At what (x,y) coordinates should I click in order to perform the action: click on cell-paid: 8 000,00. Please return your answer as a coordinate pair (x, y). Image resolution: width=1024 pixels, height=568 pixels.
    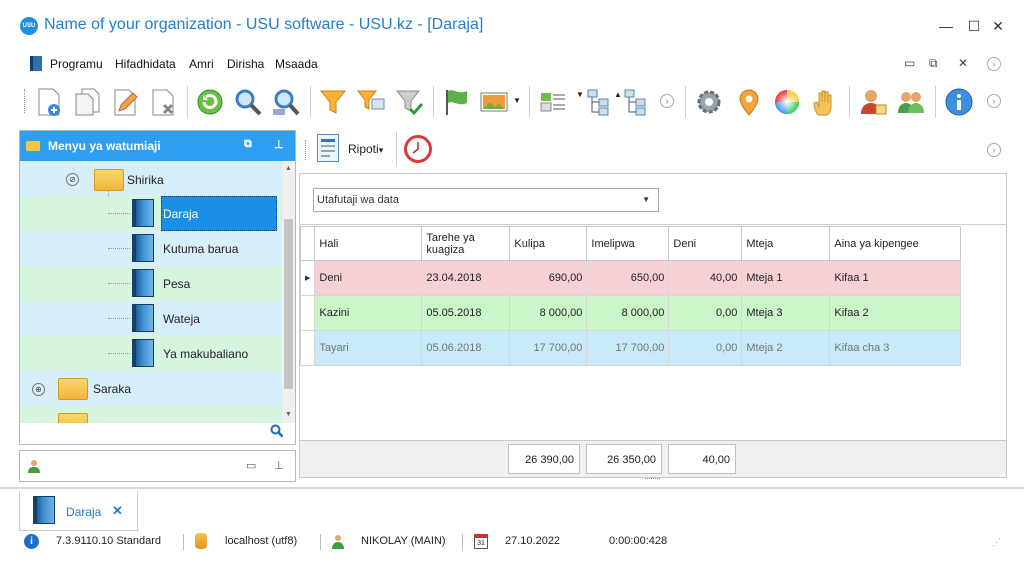
    Looking at the image, I should click on (628, 313).